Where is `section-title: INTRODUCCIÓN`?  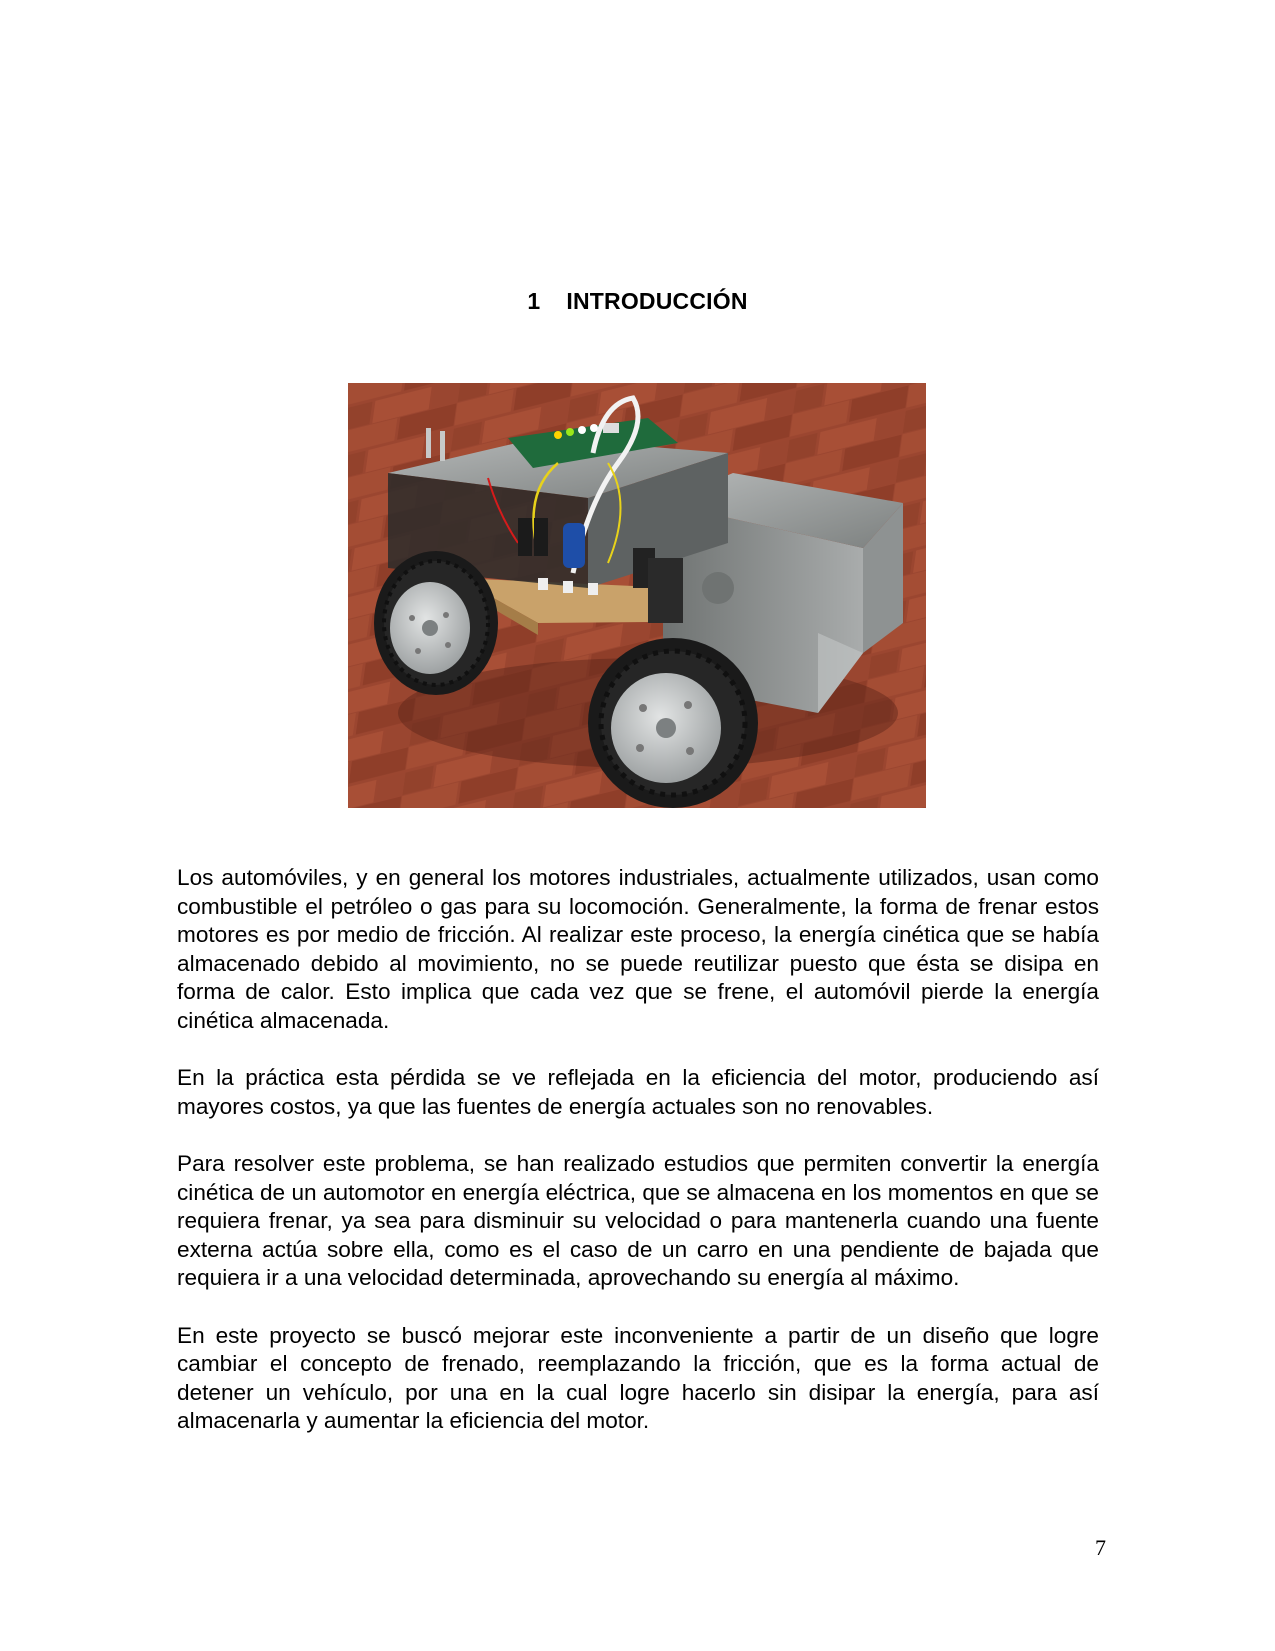
section-title: INTRODUCCIÓN is located at coordinates (657, 301).